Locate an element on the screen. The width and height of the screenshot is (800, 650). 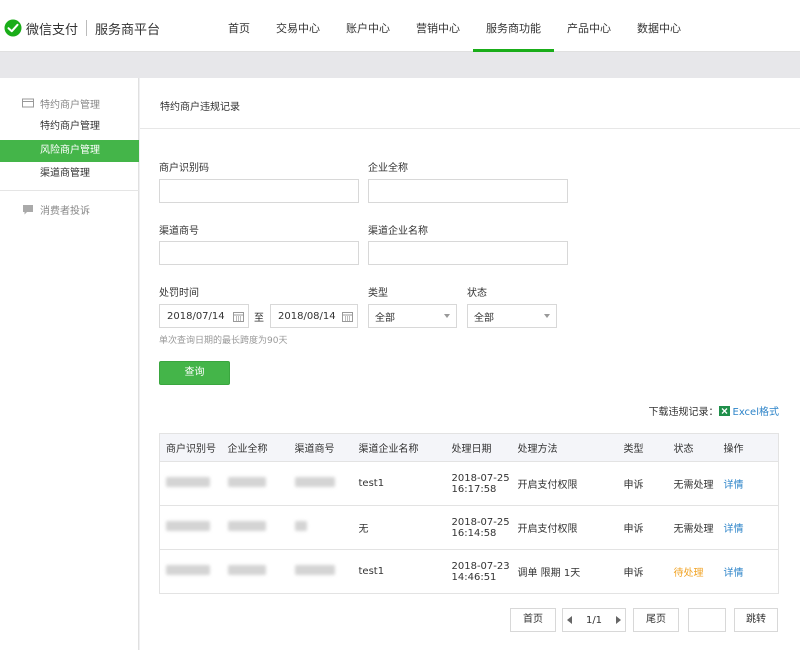
channel-id-input is located at coordinates (259, 253).